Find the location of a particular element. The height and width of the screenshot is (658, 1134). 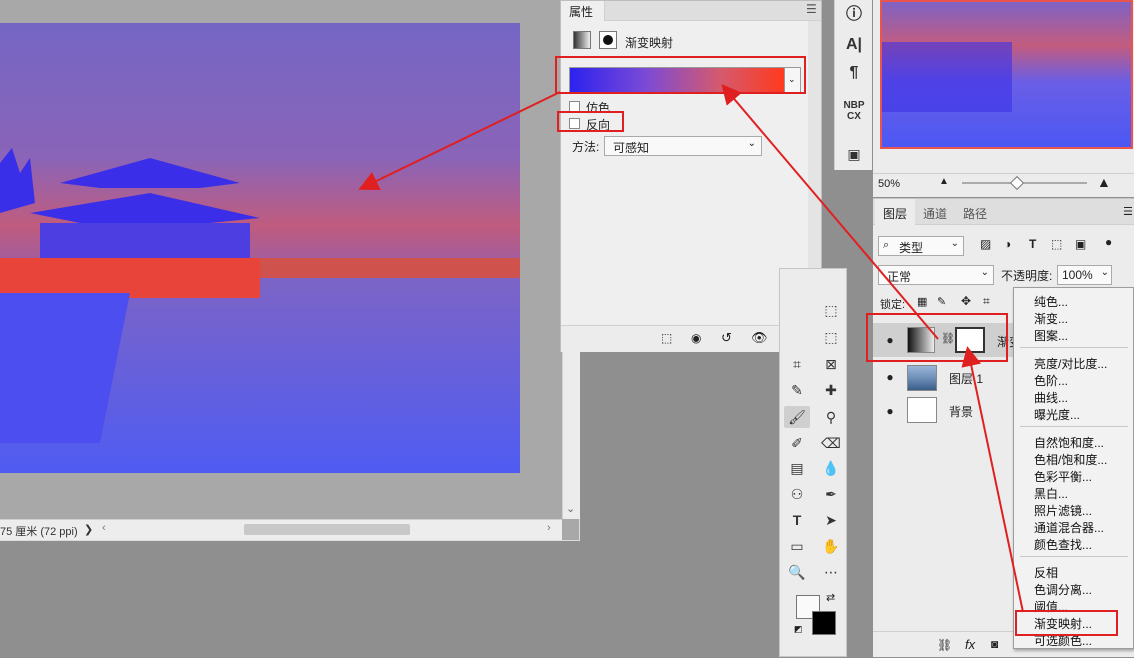

arrow-to-layer is located at coordinates (992, 479).